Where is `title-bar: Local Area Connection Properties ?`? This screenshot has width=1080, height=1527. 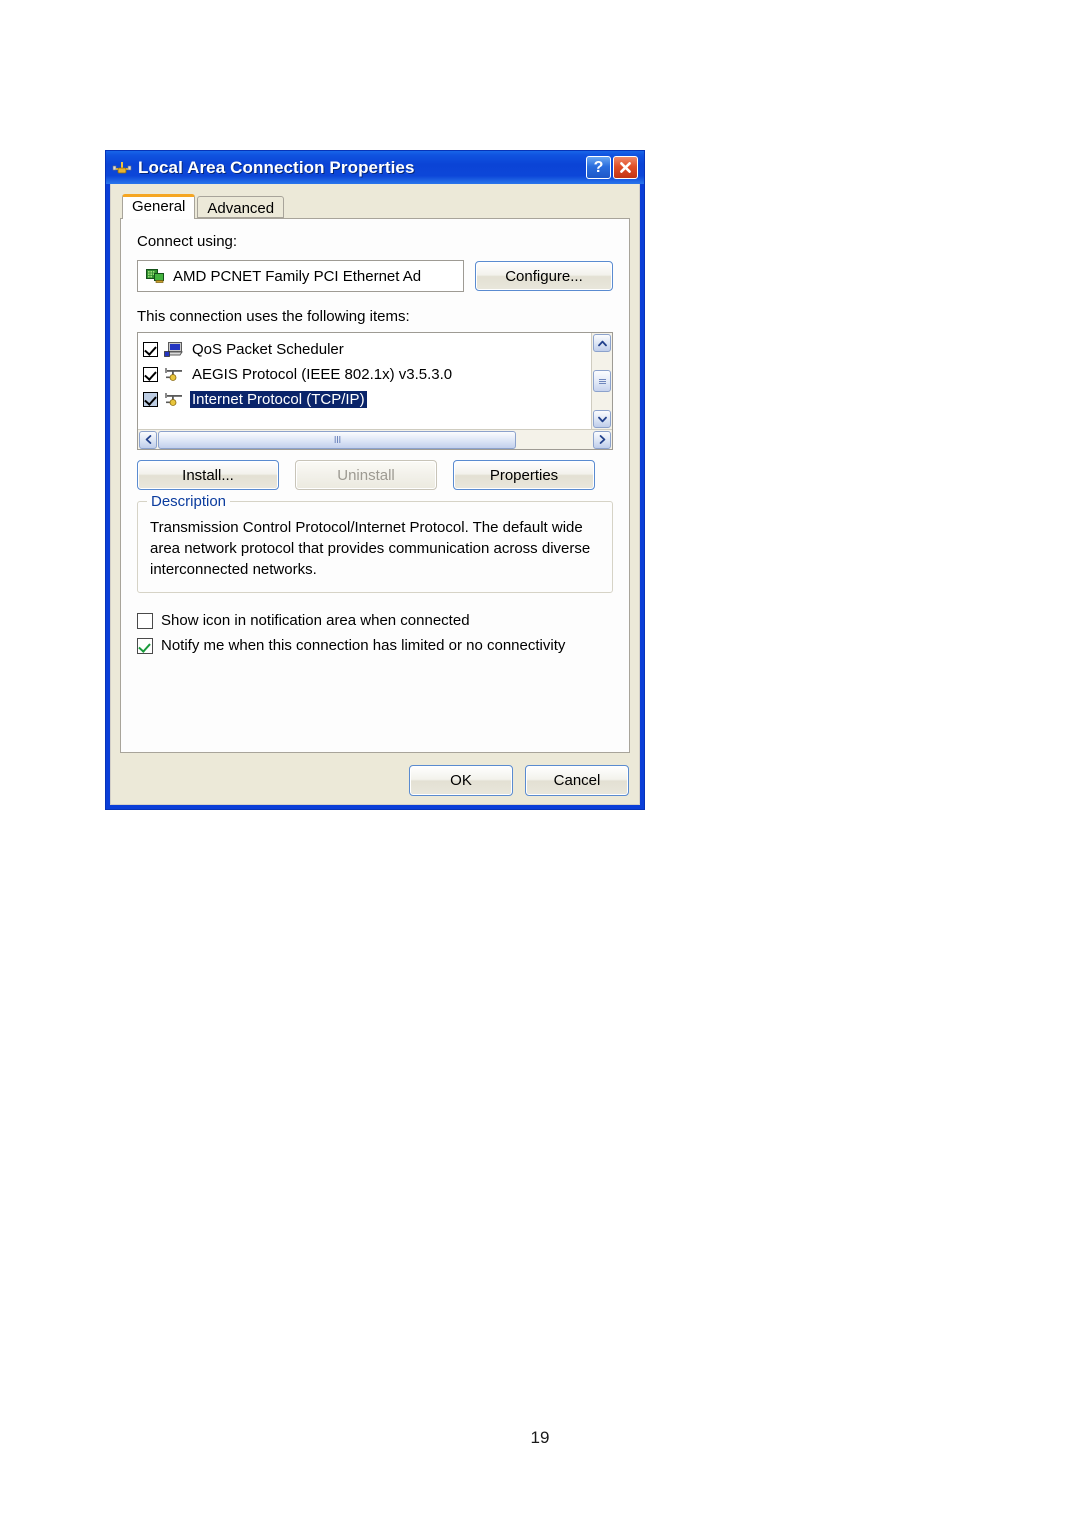 title-bar: Local Area Connection Properties ? is located at coordinates (375, 167).